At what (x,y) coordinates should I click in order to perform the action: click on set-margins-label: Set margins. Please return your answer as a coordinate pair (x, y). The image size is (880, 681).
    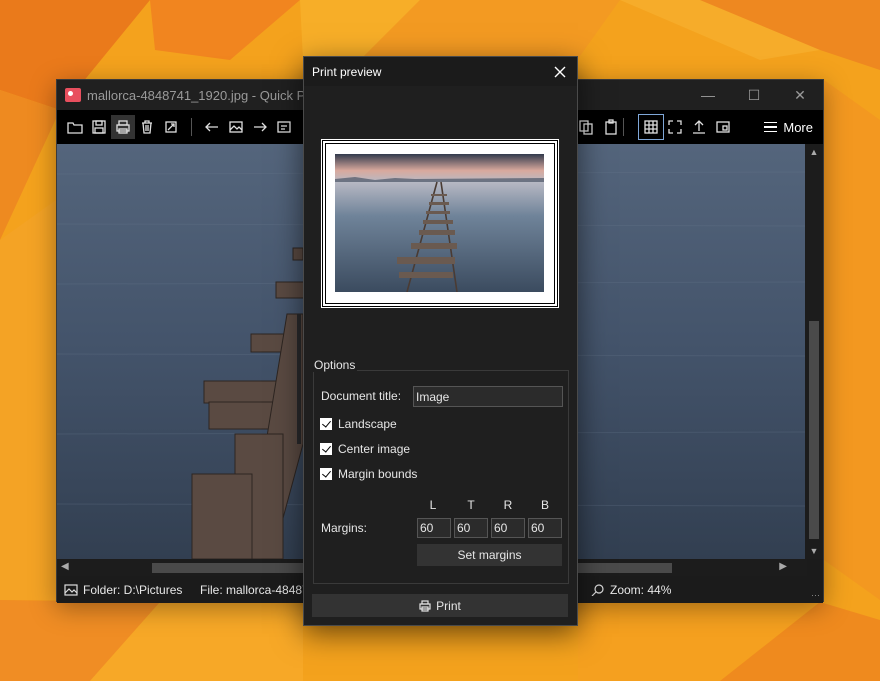
    Looking at the image, I should click on (489, 555).